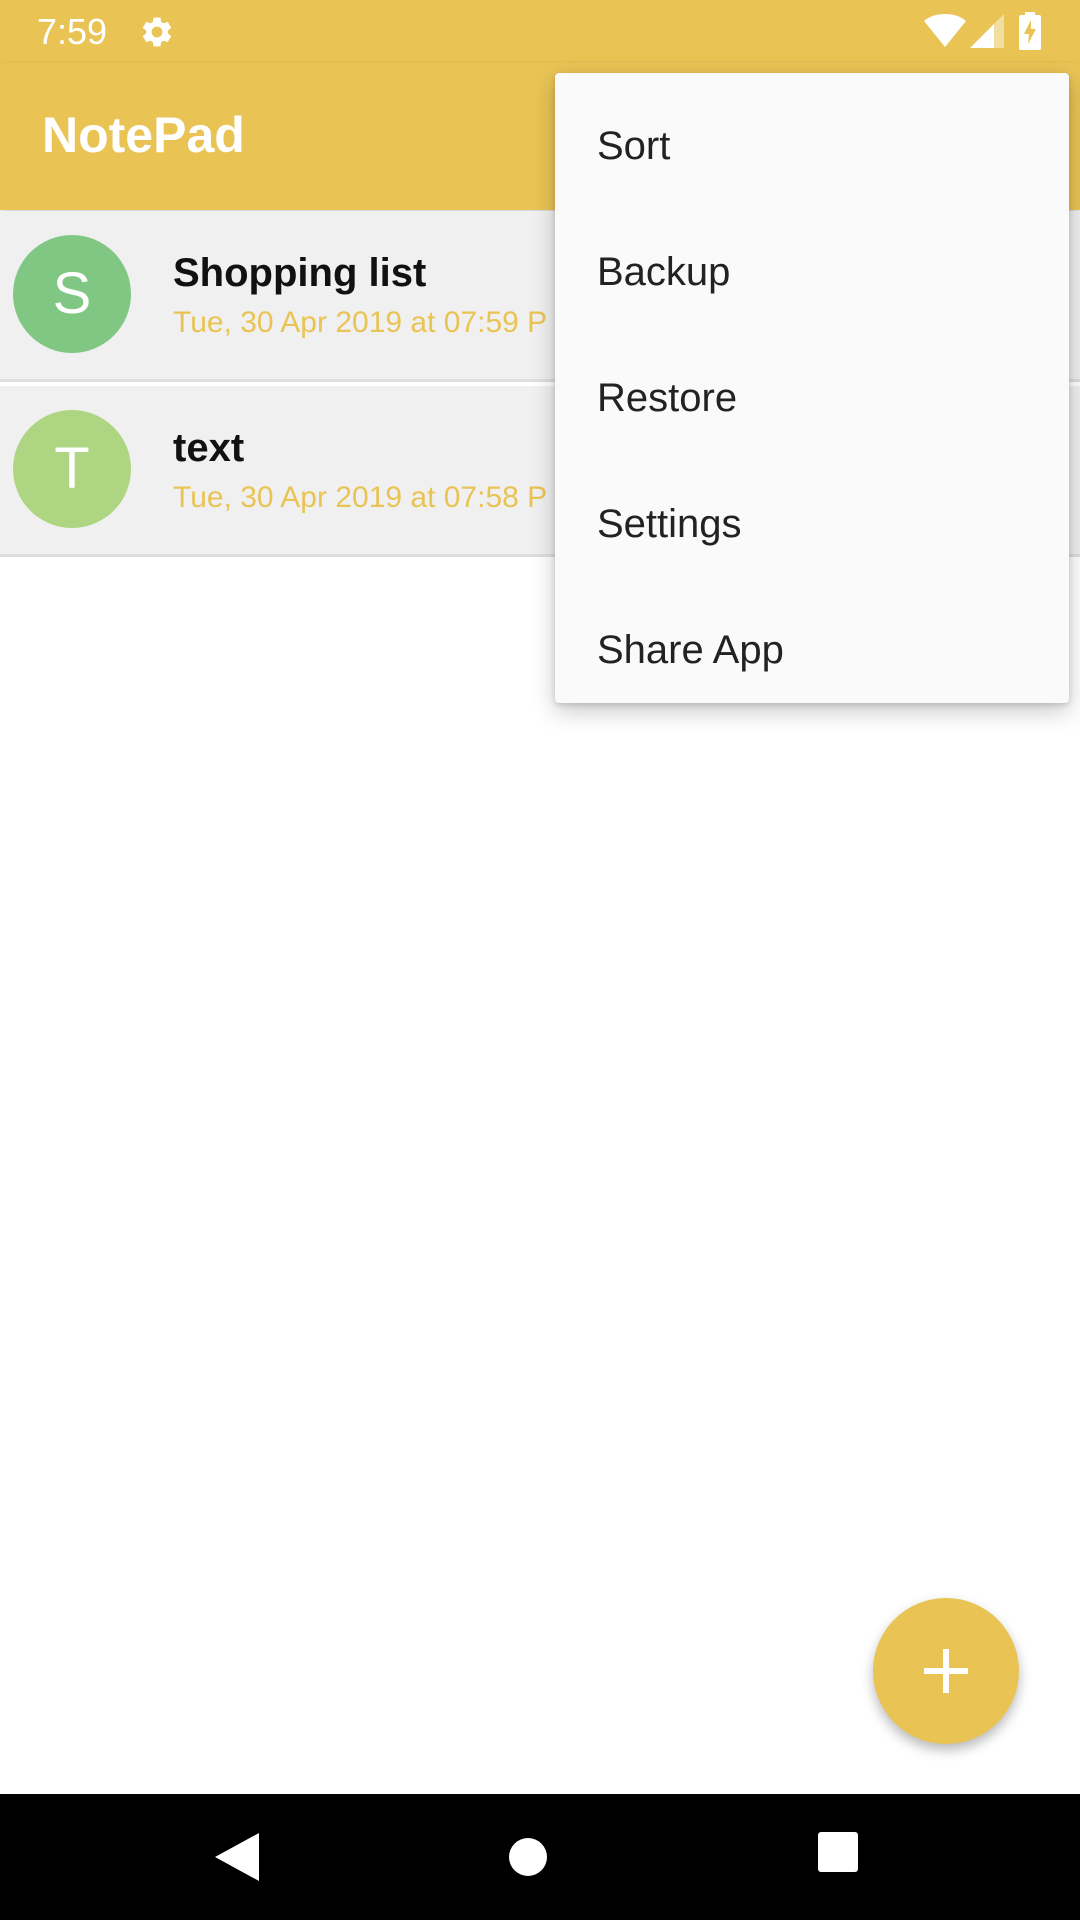 This screenshot has height=1920, width=1080. What do you see at coordinates (157, 32) in the screenshot?
I see `gear-icon` at bounding box center [157, 32].